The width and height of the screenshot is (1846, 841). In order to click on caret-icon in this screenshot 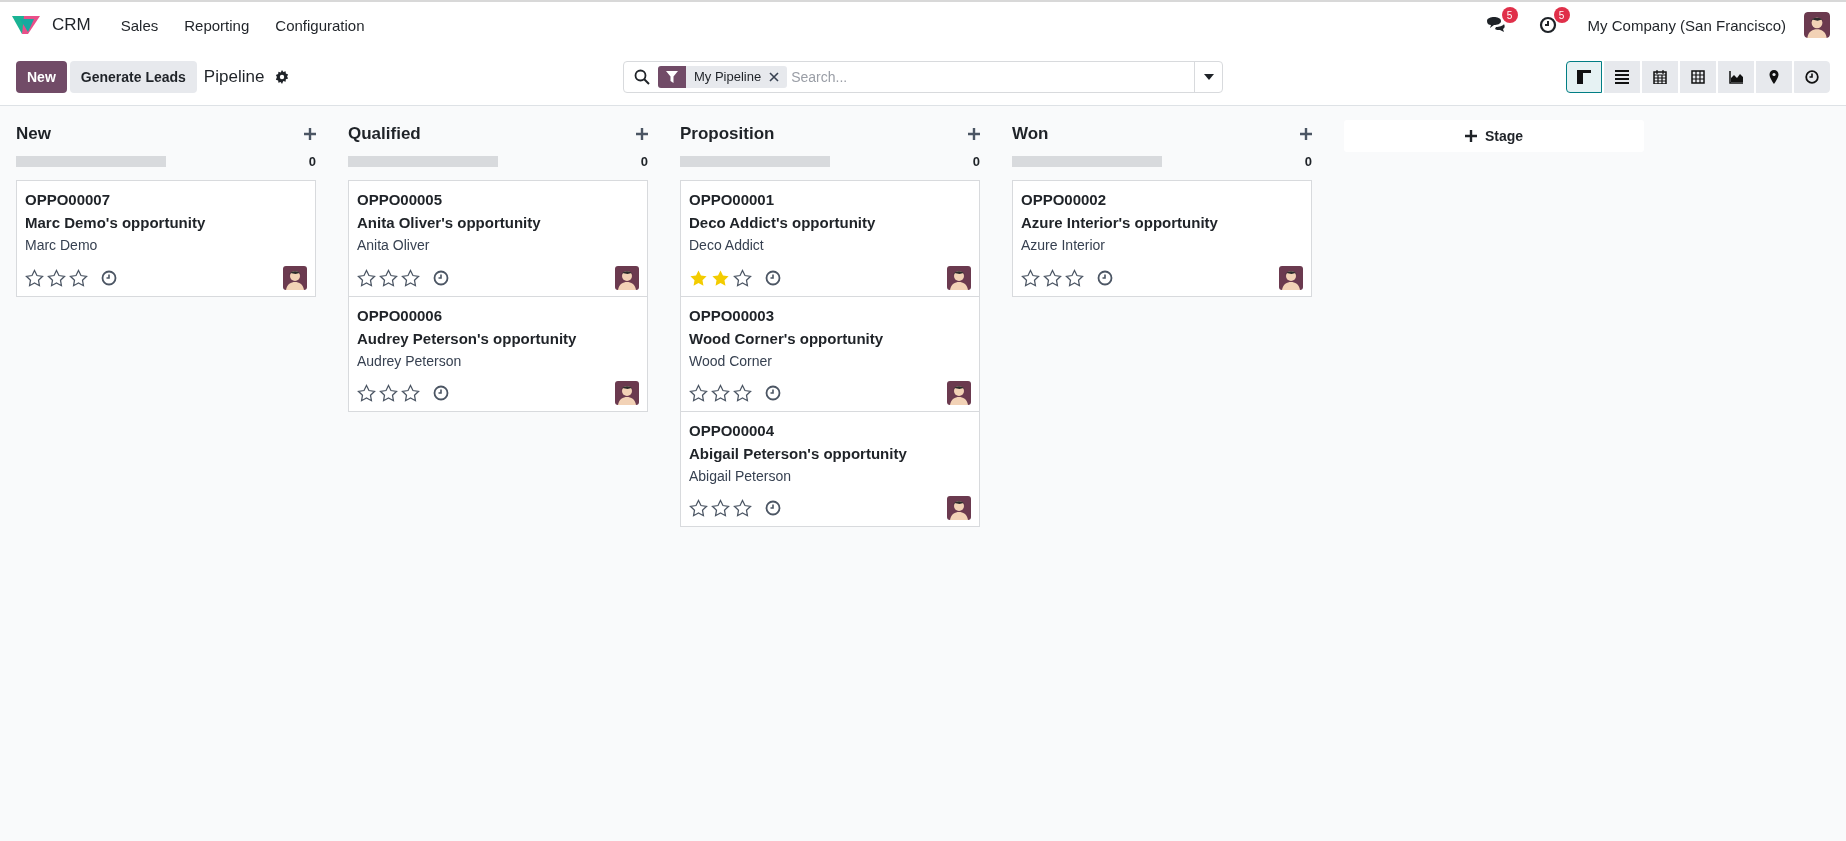, I will do `click(1208, 76)`.